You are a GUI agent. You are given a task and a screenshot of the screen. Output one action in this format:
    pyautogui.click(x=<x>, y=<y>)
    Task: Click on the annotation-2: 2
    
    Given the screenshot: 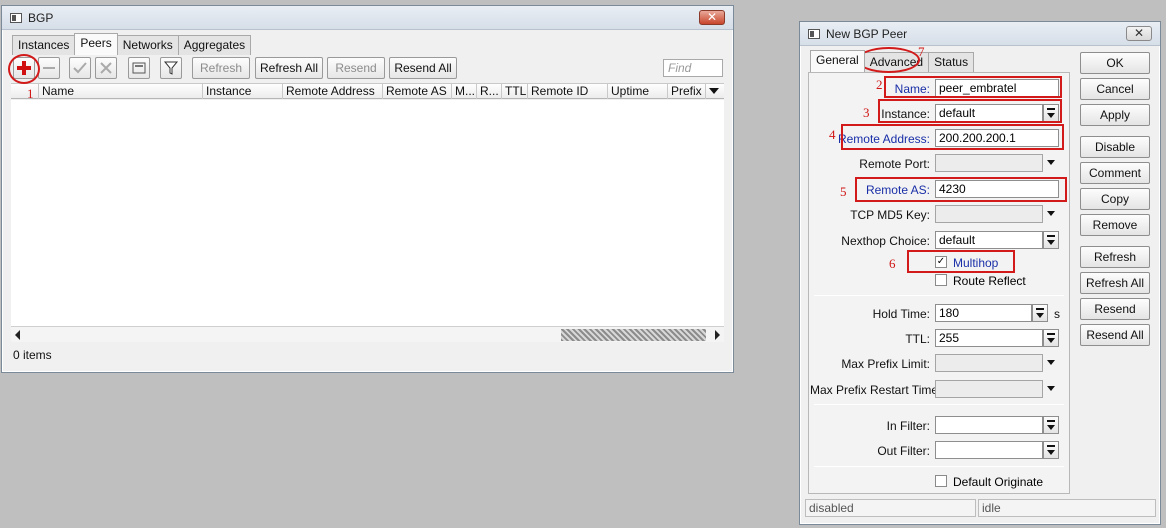 What is the action you would take?
    pyautogui.click(x=879, y=84)
    